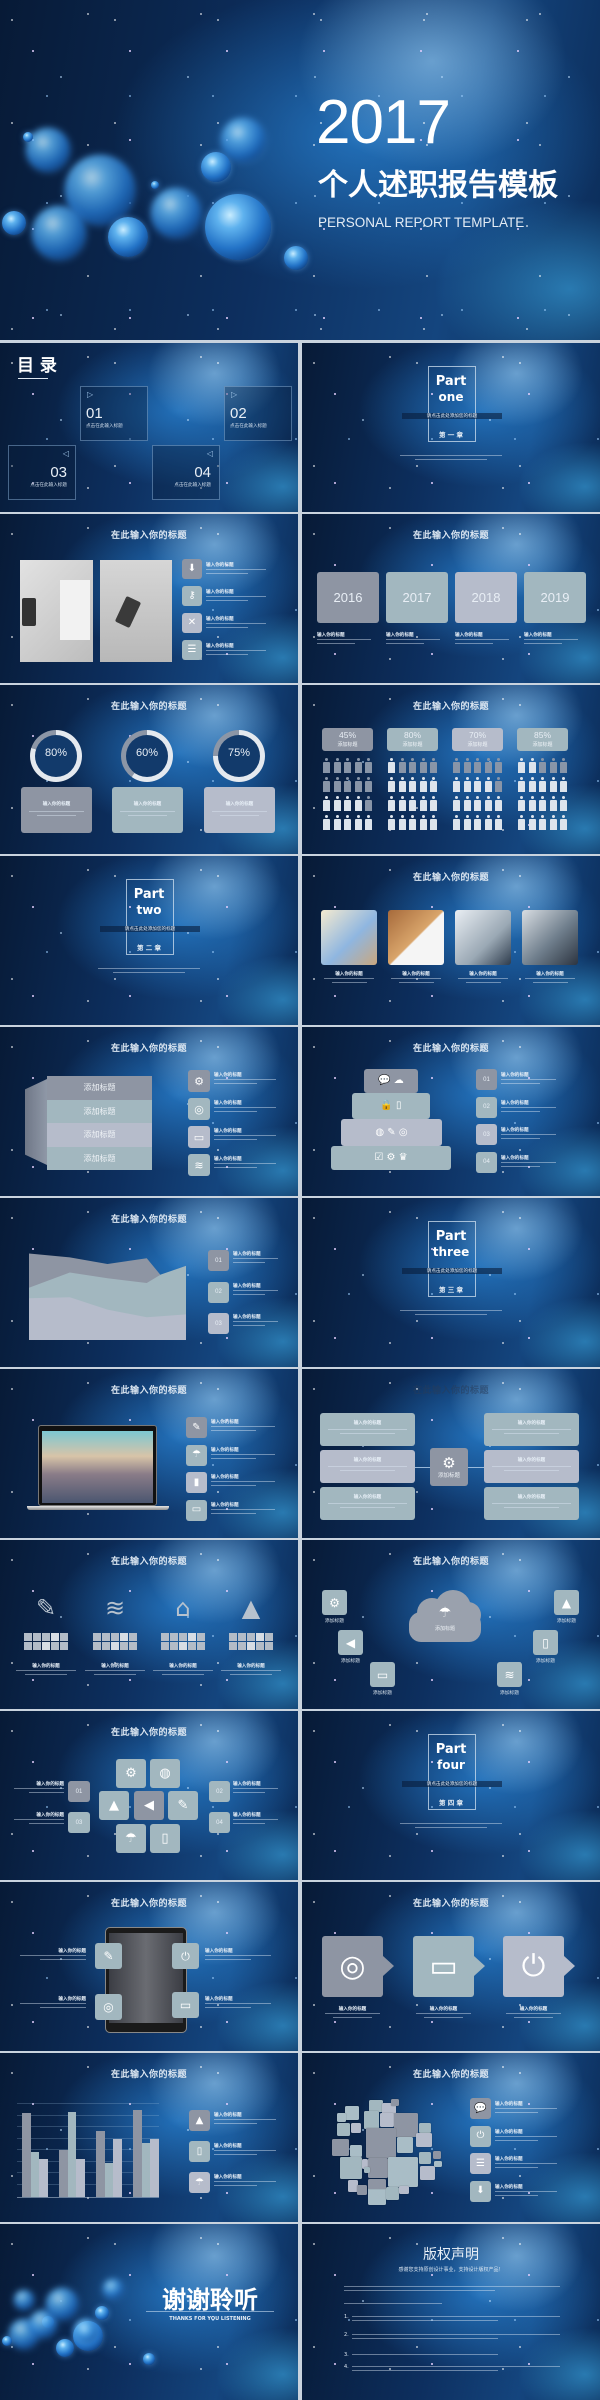  What do you see at coordinates (451, 2137) in the screenshot?
I see `mosaic-slide: 在此输入你的标题 💬 输入你的标题 ⏻ 输入你的标题 ☰ 输入你的标题 ⬇ 输入你的标题` at bounding box center [451, 2137].